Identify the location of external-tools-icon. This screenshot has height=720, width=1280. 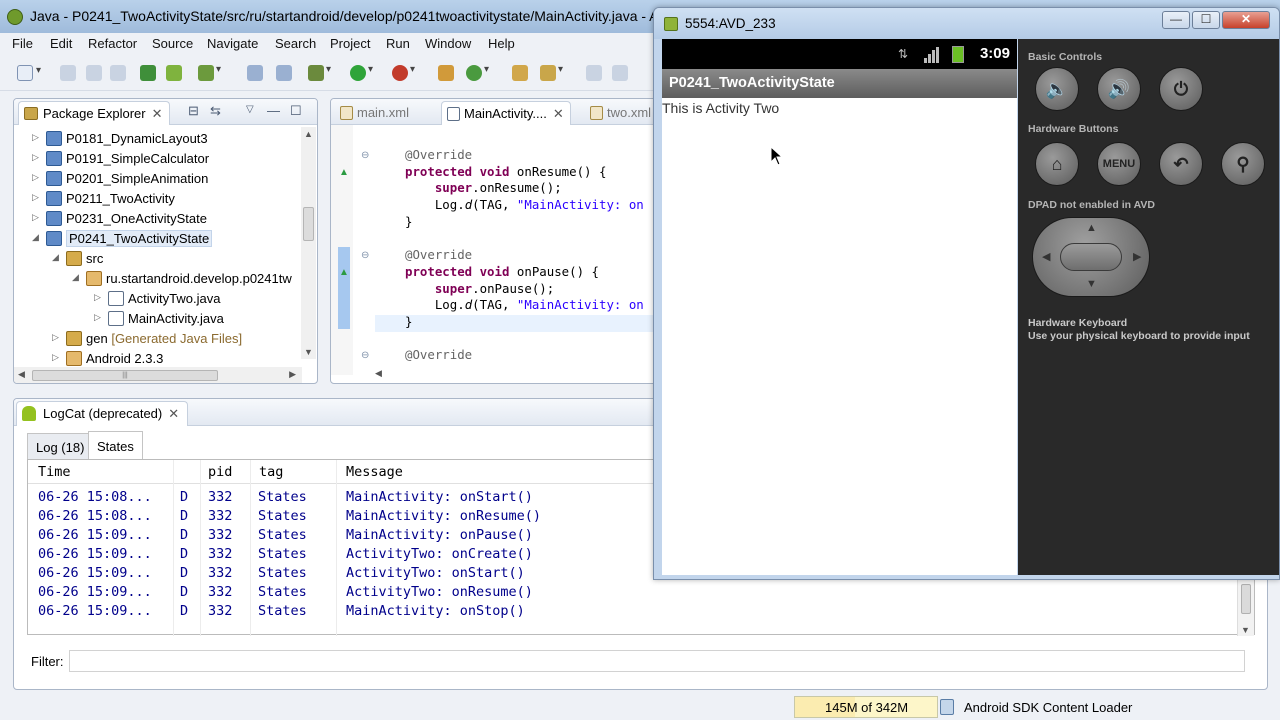
(403, 72).